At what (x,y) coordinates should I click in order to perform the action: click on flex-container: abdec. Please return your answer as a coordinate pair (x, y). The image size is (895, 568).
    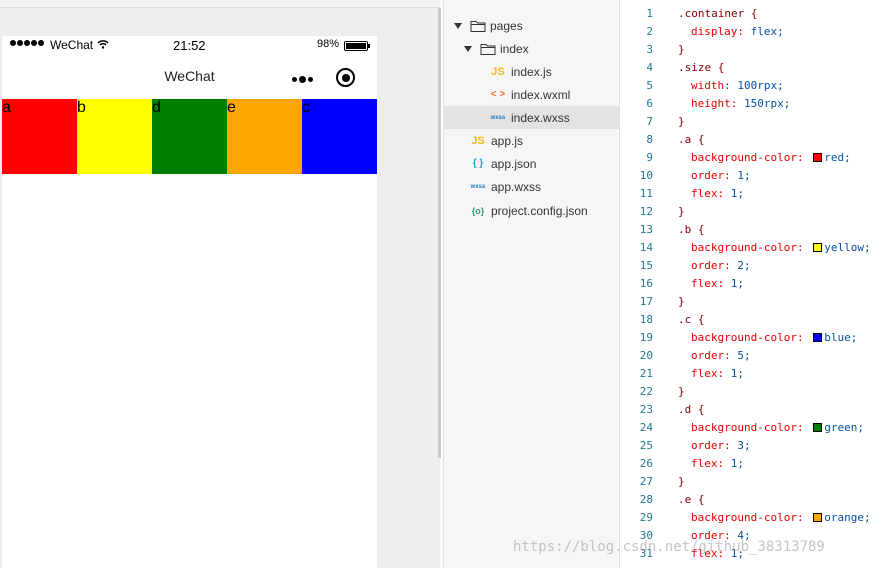
    Looking at the image, I should click on (189, 136).